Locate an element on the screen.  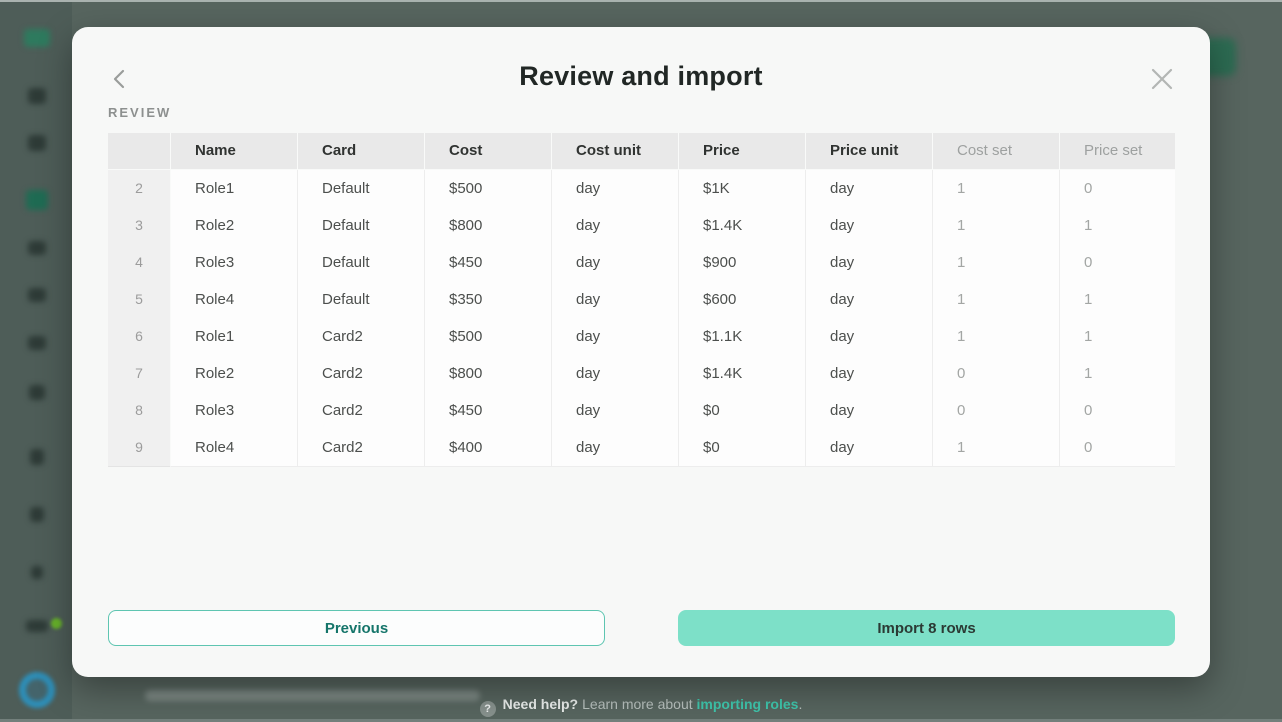
table-row: 8 Role3 Card2 $450 day $0 day 0 0 is located at coordinates (641, 411).